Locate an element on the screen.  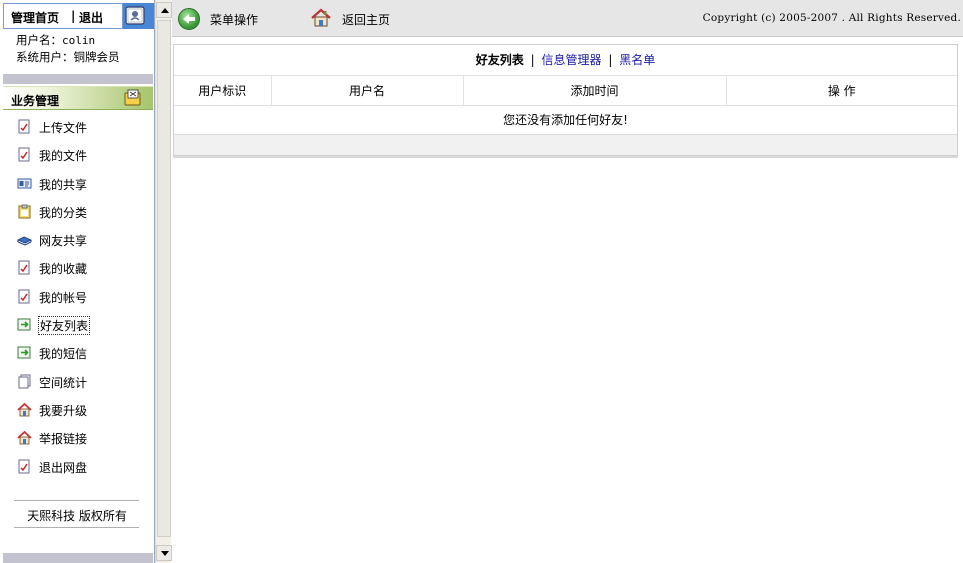
table-header-row: 用户标识 用户名 添加时间 操 作 is located at coordinates (565, 91).